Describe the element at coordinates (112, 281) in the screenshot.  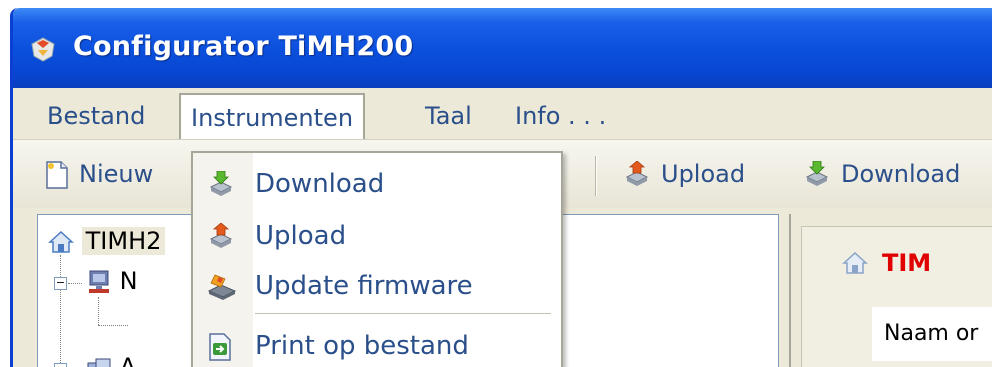
I see `tree-node-network: N` at that location.